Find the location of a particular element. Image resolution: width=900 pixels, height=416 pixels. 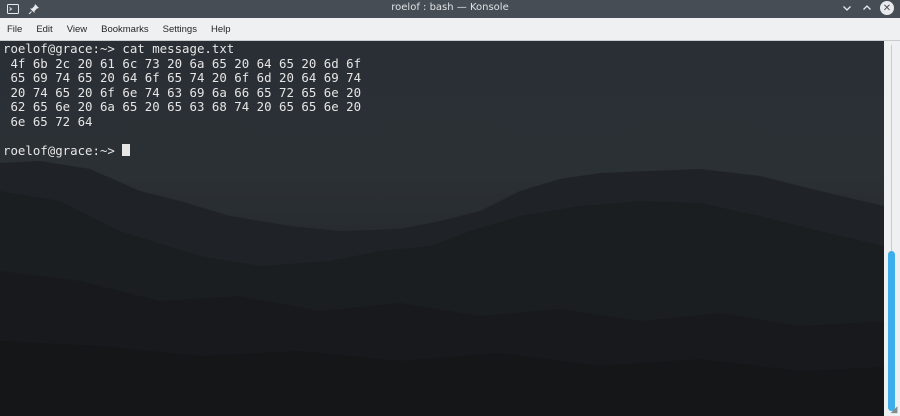

shell-prompt: roelof@grace:~> is located at coordinates (63, 151).